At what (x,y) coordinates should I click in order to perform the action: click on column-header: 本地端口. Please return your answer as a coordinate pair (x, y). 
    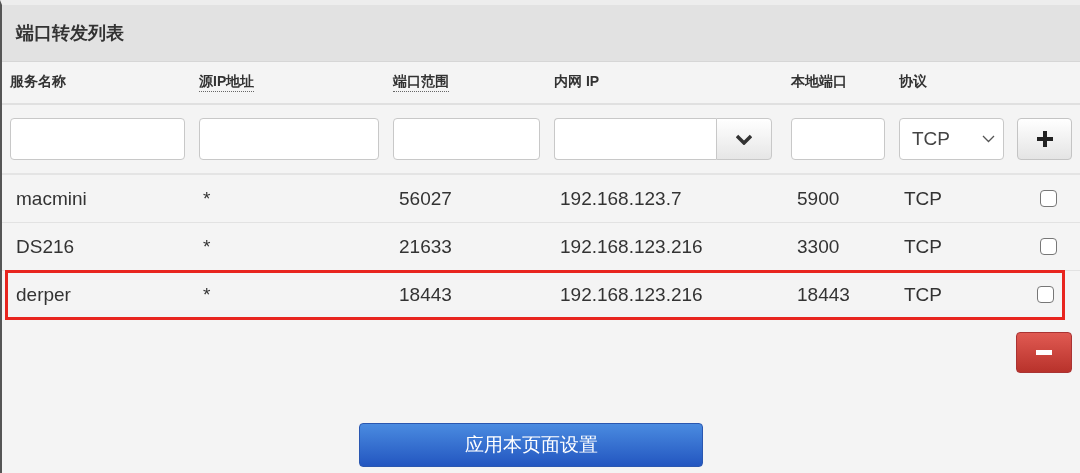
    Looking at the image, I should click on (819, 82).